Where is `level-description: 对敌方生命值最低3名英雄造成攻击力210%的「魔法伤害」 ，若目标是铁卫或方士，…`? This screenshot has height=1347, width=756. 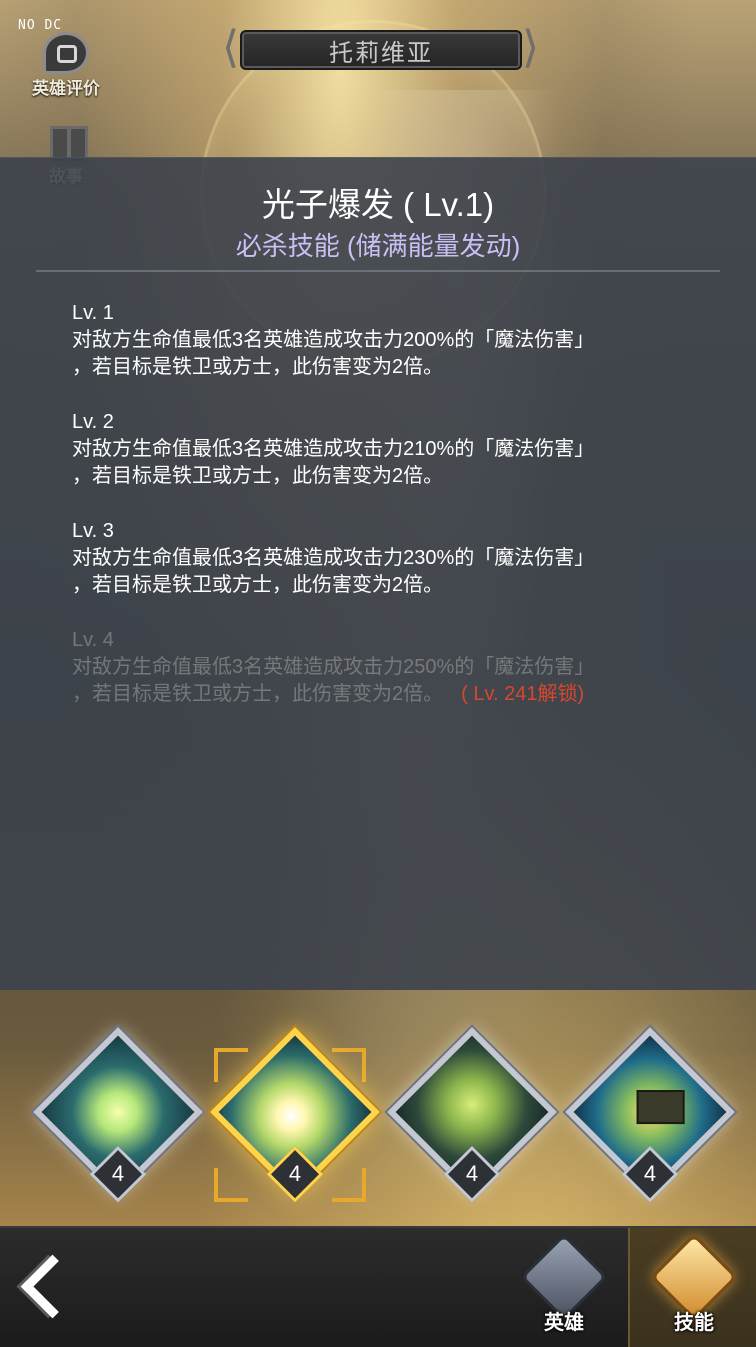
level-description: 对敌方生命值最低3名英雄造成攻击力210%的「魔法伤害」 ，若目标是铁卫或方士，… is located at coordinates (333, 462).